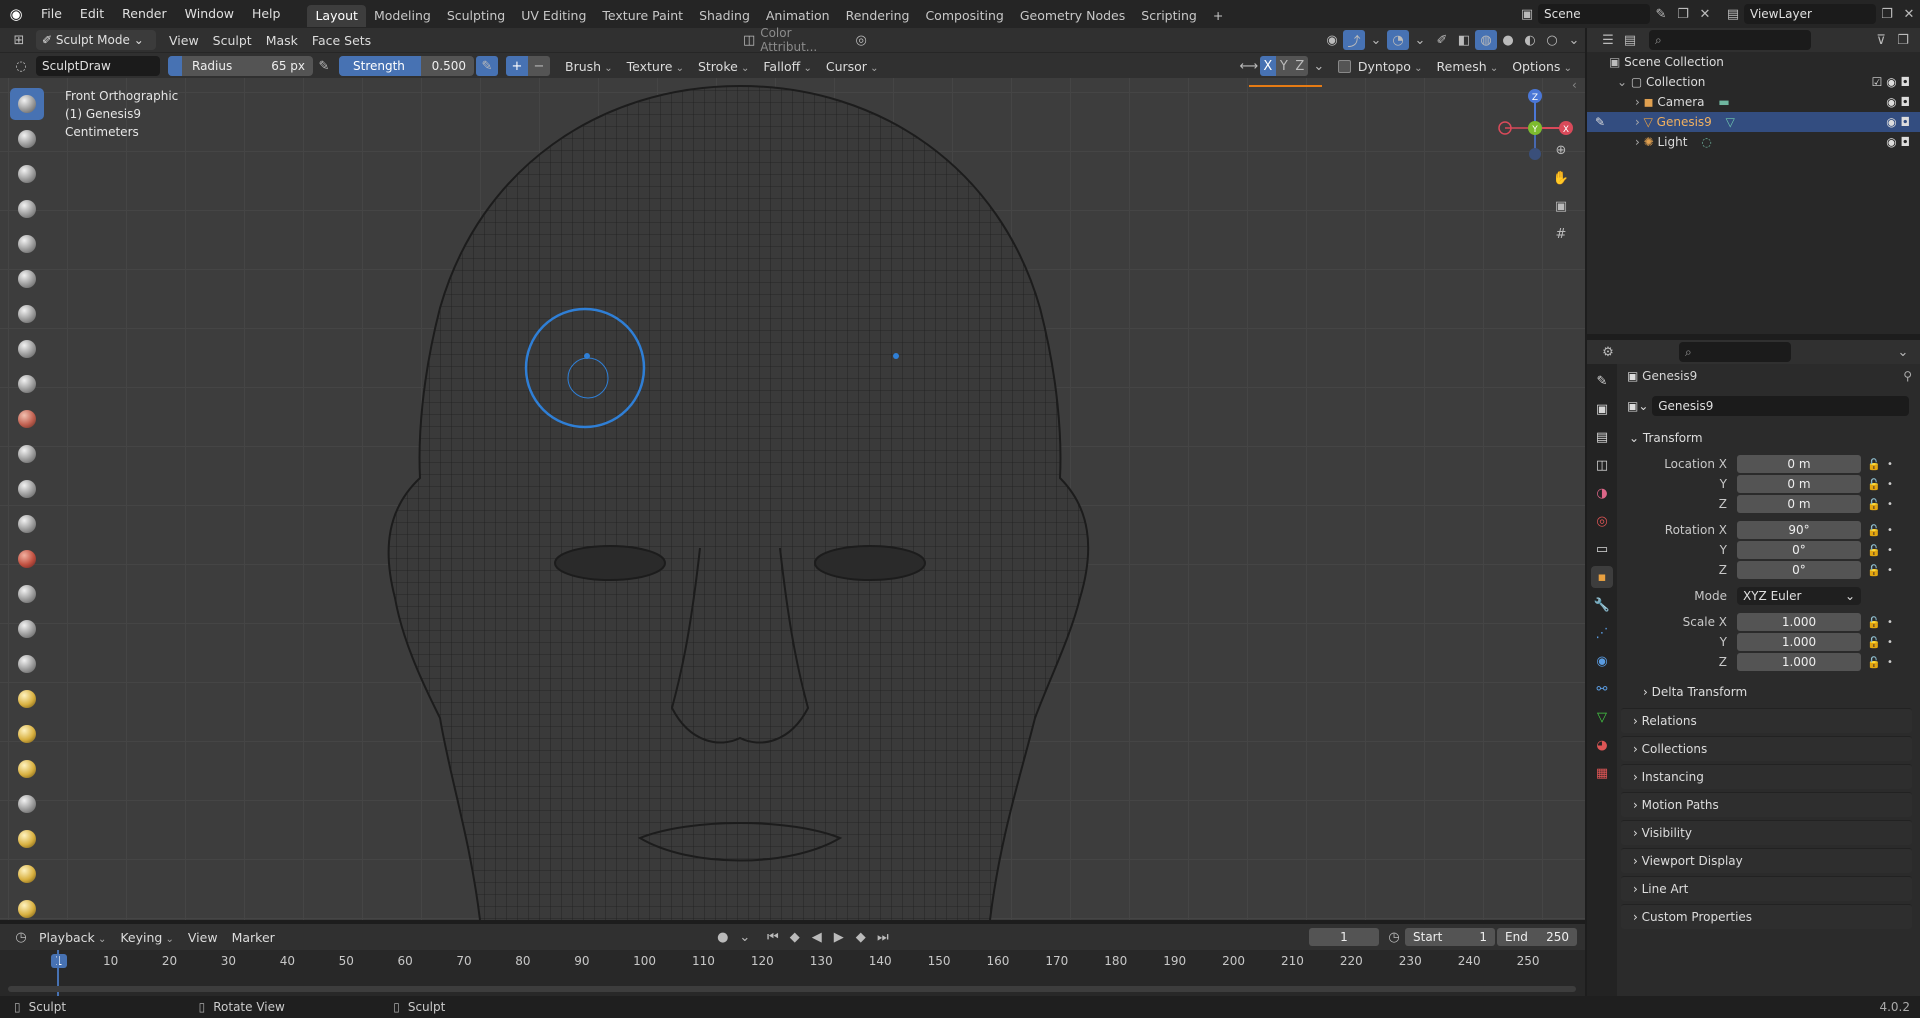 The image size is (1920, 1018). What do you see at coordinates (1376, 40) in the screenshot?
I see `gizmo-dropdown-icon: ⌄` at bounding box center [1376, 40].